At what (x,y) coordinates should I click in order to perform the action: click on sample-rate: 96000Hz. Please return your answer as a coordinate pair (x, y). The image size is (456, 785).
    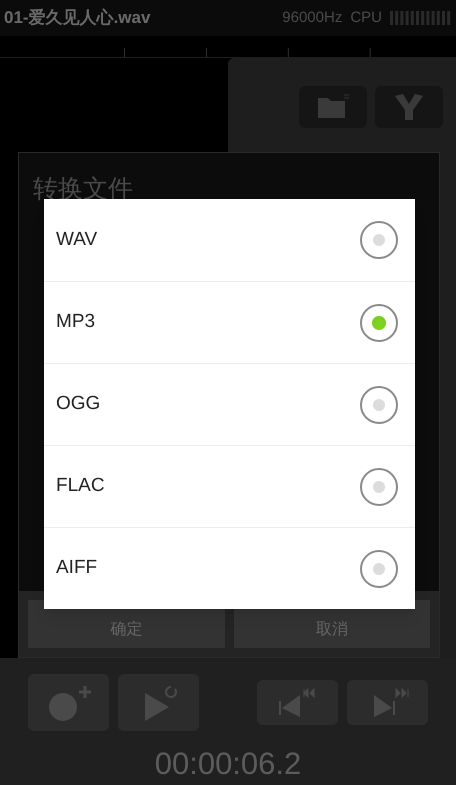
    Looking at the image, I should click on (312, 18).